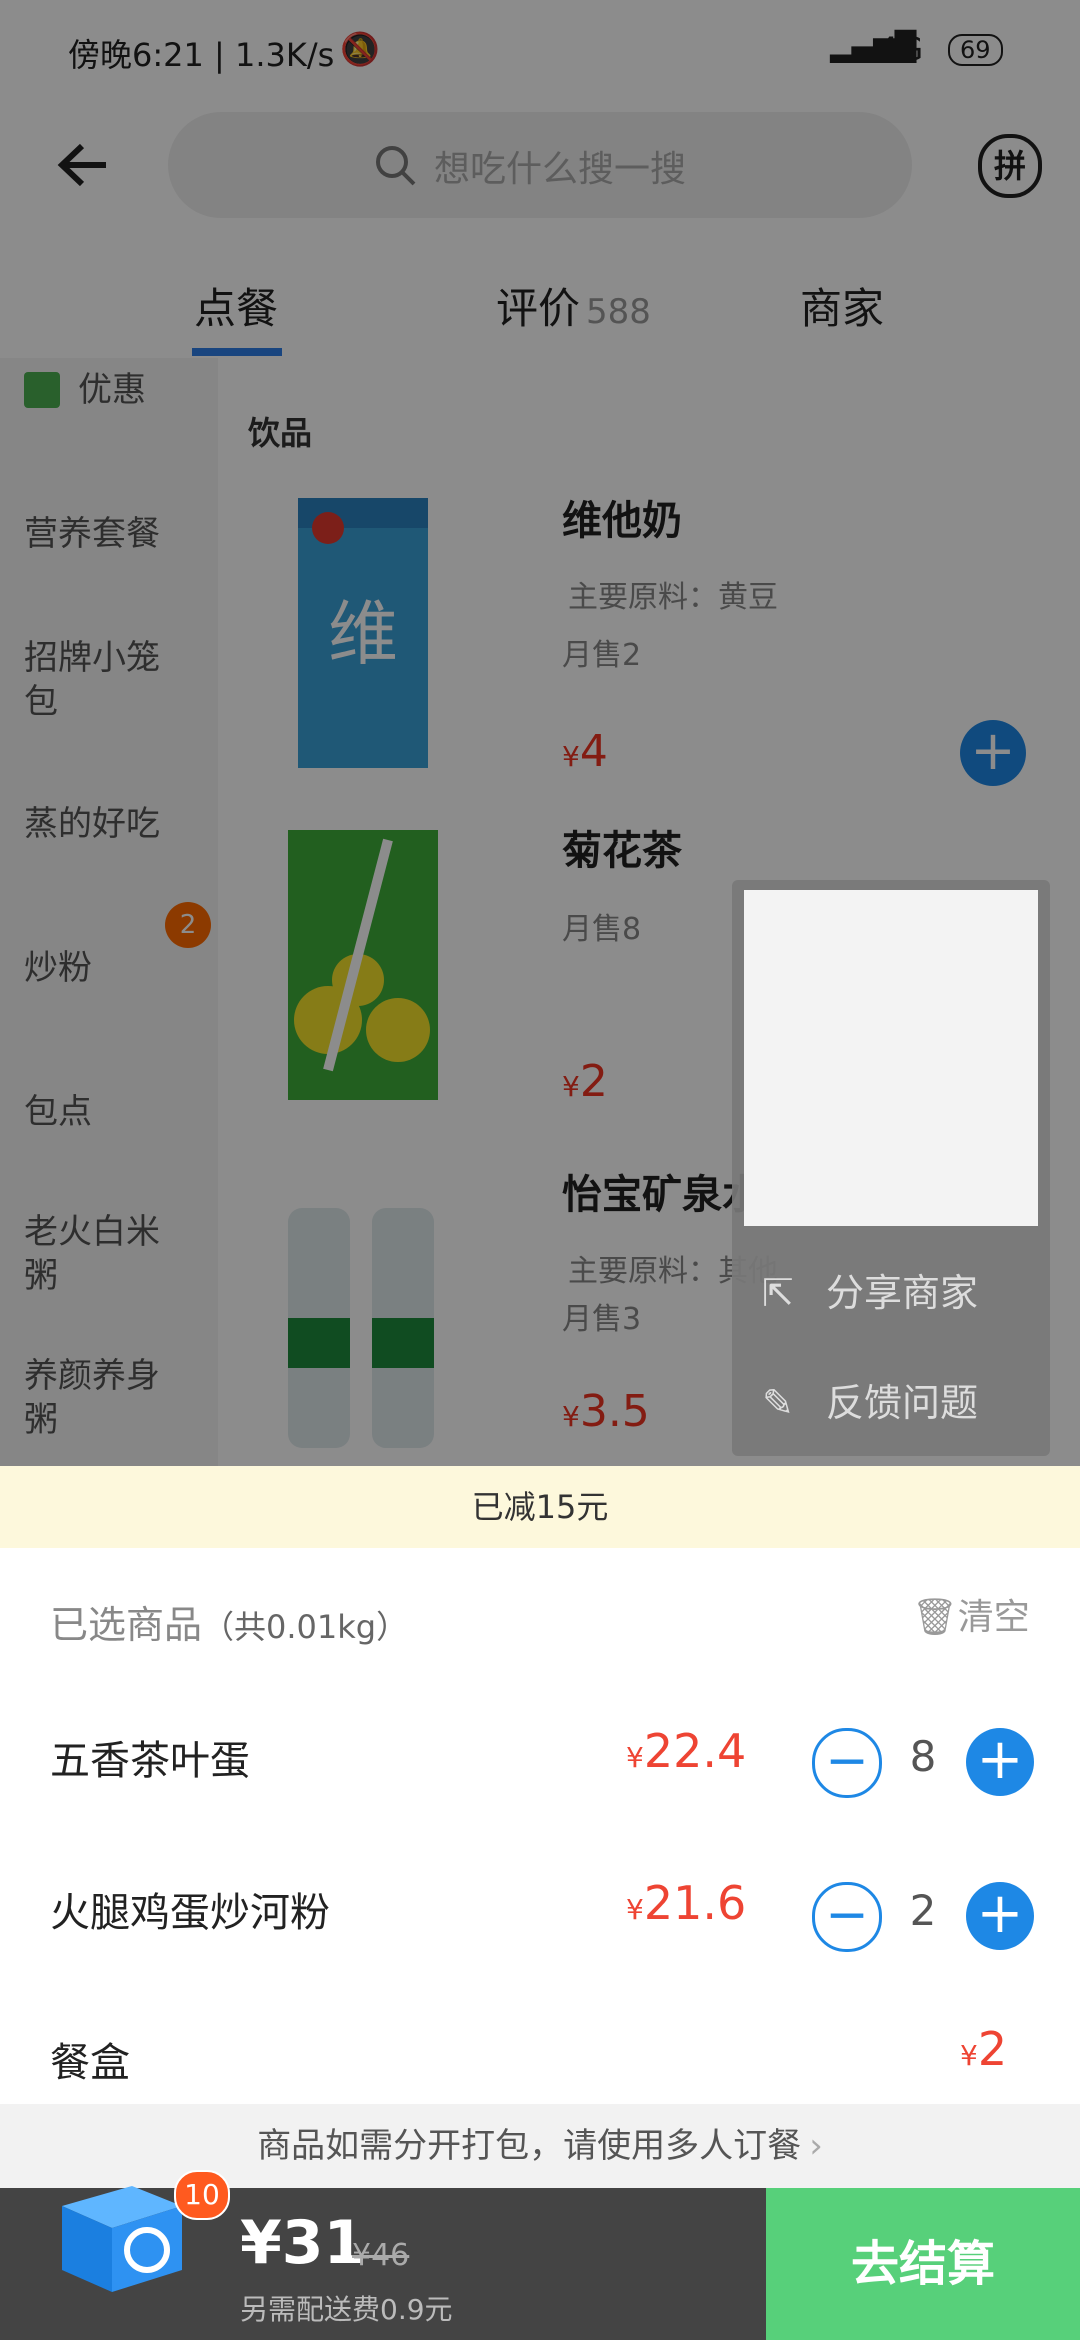 The image size is (1080, 2340). Describe the element at coordinates (540, 2255) in the screenshot. I see `bottom-bar: 10 ¥31 ¥46 另需配送费0.9元 去结算` at that location.